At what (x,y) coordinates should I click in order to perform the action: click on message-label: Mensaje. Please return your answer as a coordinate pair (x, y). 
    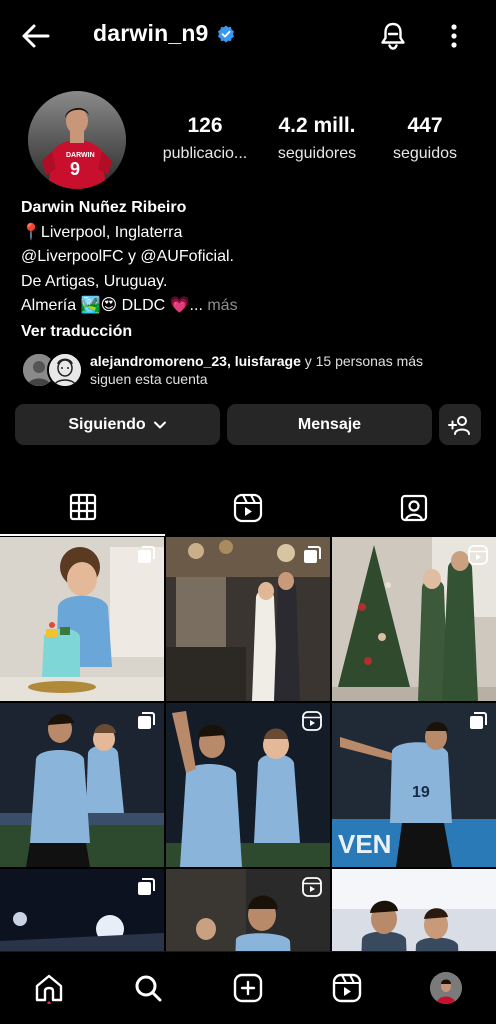
    Looking at the image, I should click on (329, 424).